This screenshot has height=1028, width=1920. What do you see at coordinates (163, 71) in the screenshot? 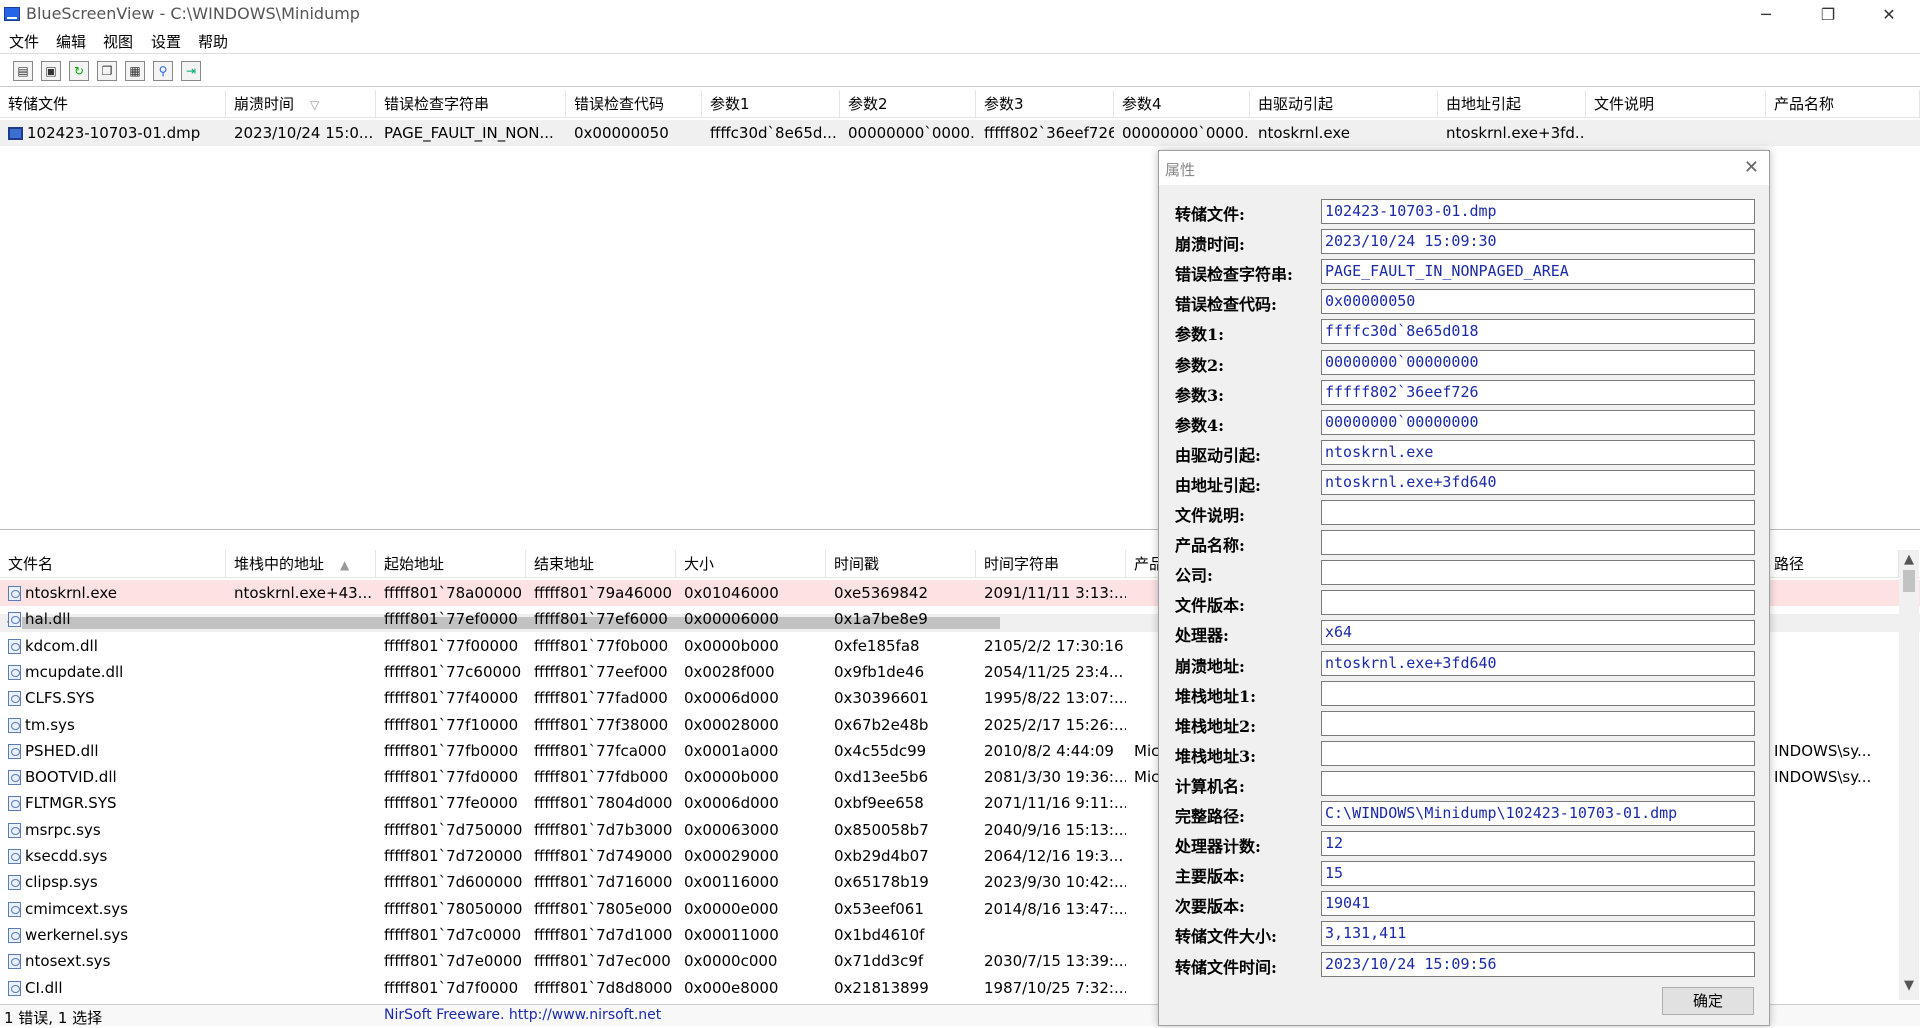
I see `find-icon: ⚲` at bounding box center [163, 71].